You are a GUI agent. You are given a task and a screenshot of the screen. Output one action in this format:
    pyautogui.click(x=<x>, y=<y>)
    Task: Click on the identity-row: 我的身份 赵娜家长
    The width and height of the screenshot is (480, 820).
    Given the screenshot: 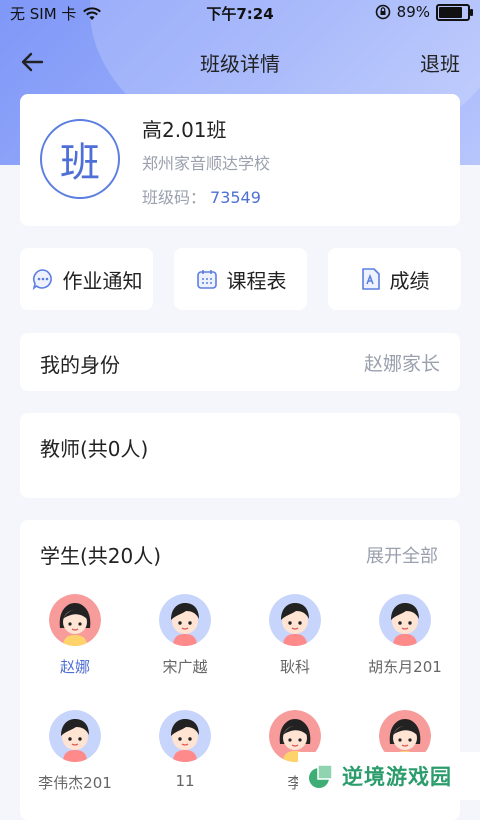 What is the action you would take?
    pyautogui.click(x=240, y=362)
    